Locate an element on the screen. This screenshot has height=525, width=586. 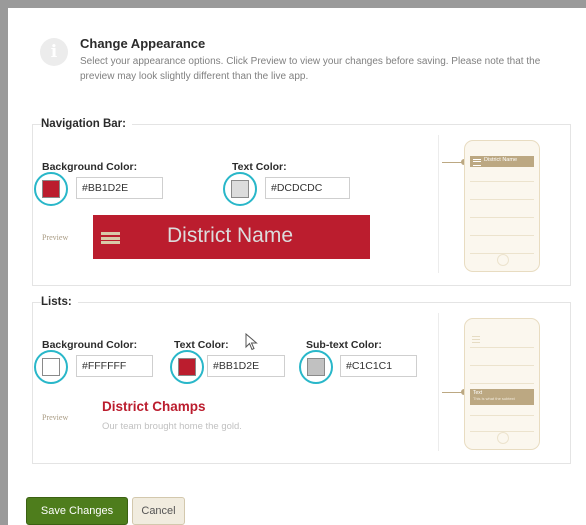
nav-background-swatch-button is located at coordinates (51, 189).